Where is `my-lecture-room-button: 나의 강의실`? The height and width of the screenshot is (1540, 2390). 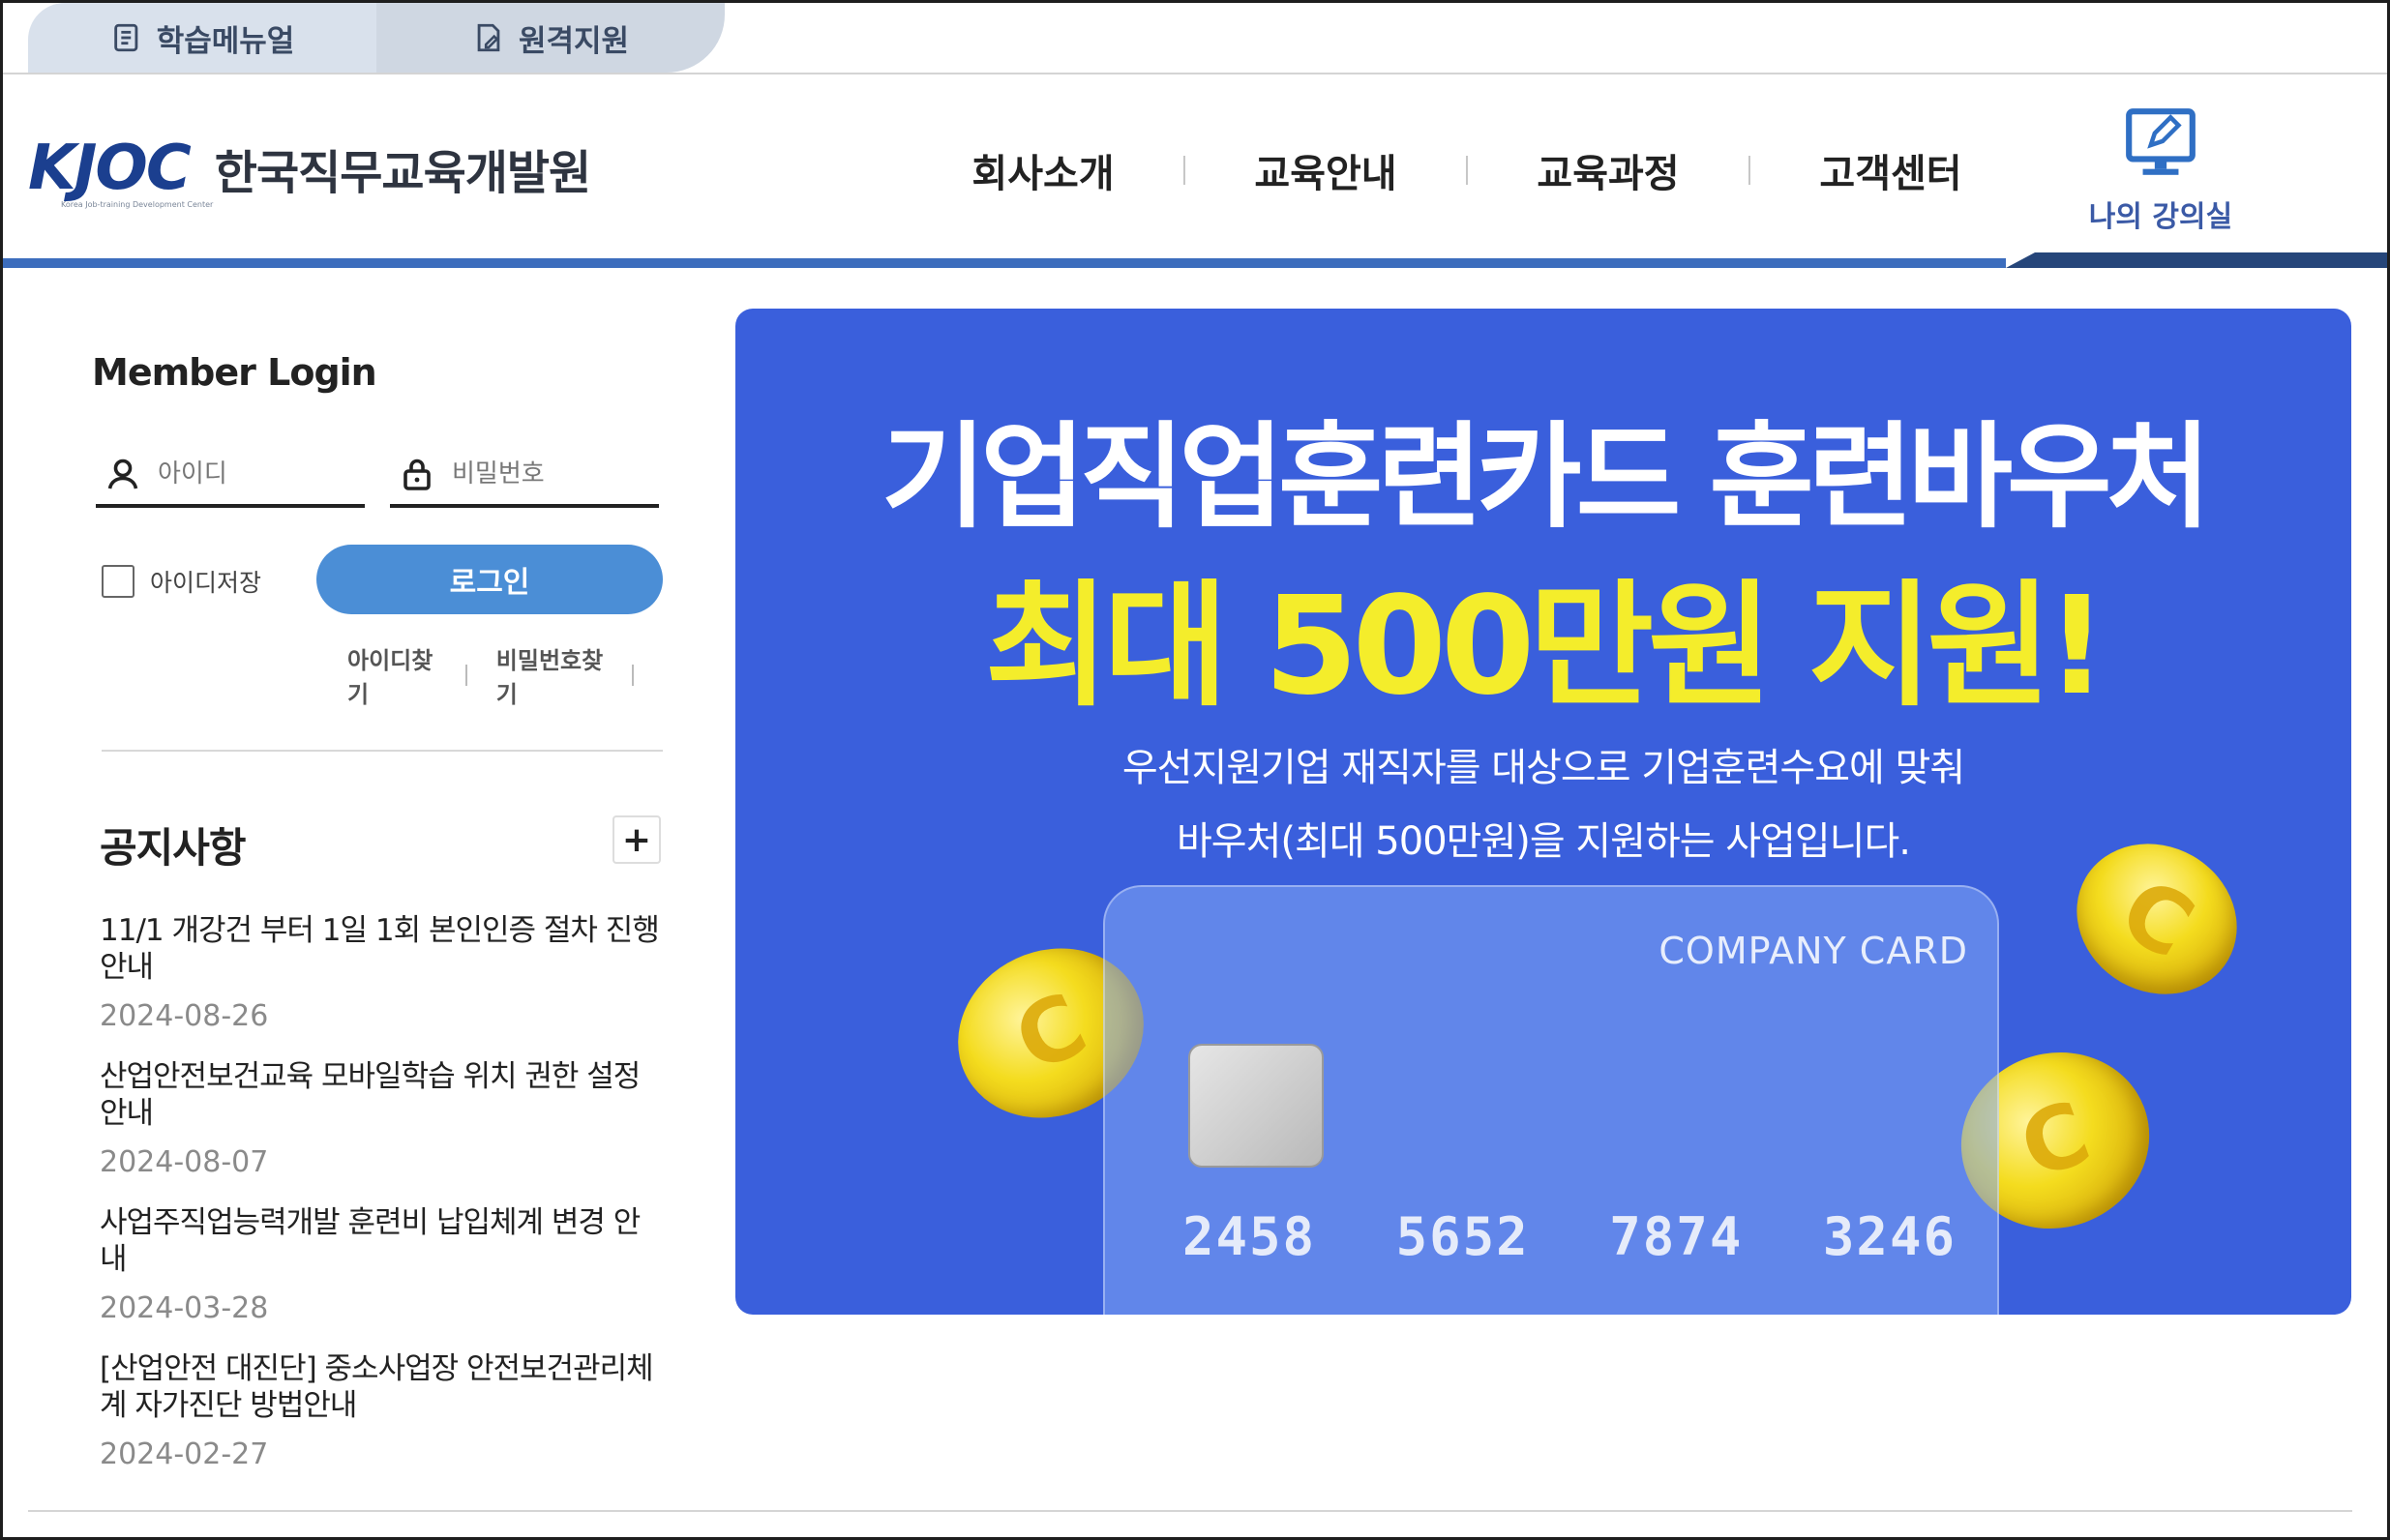
my-lecture-room-button: 나의 강의실 is located at coordinates (2161, 169).